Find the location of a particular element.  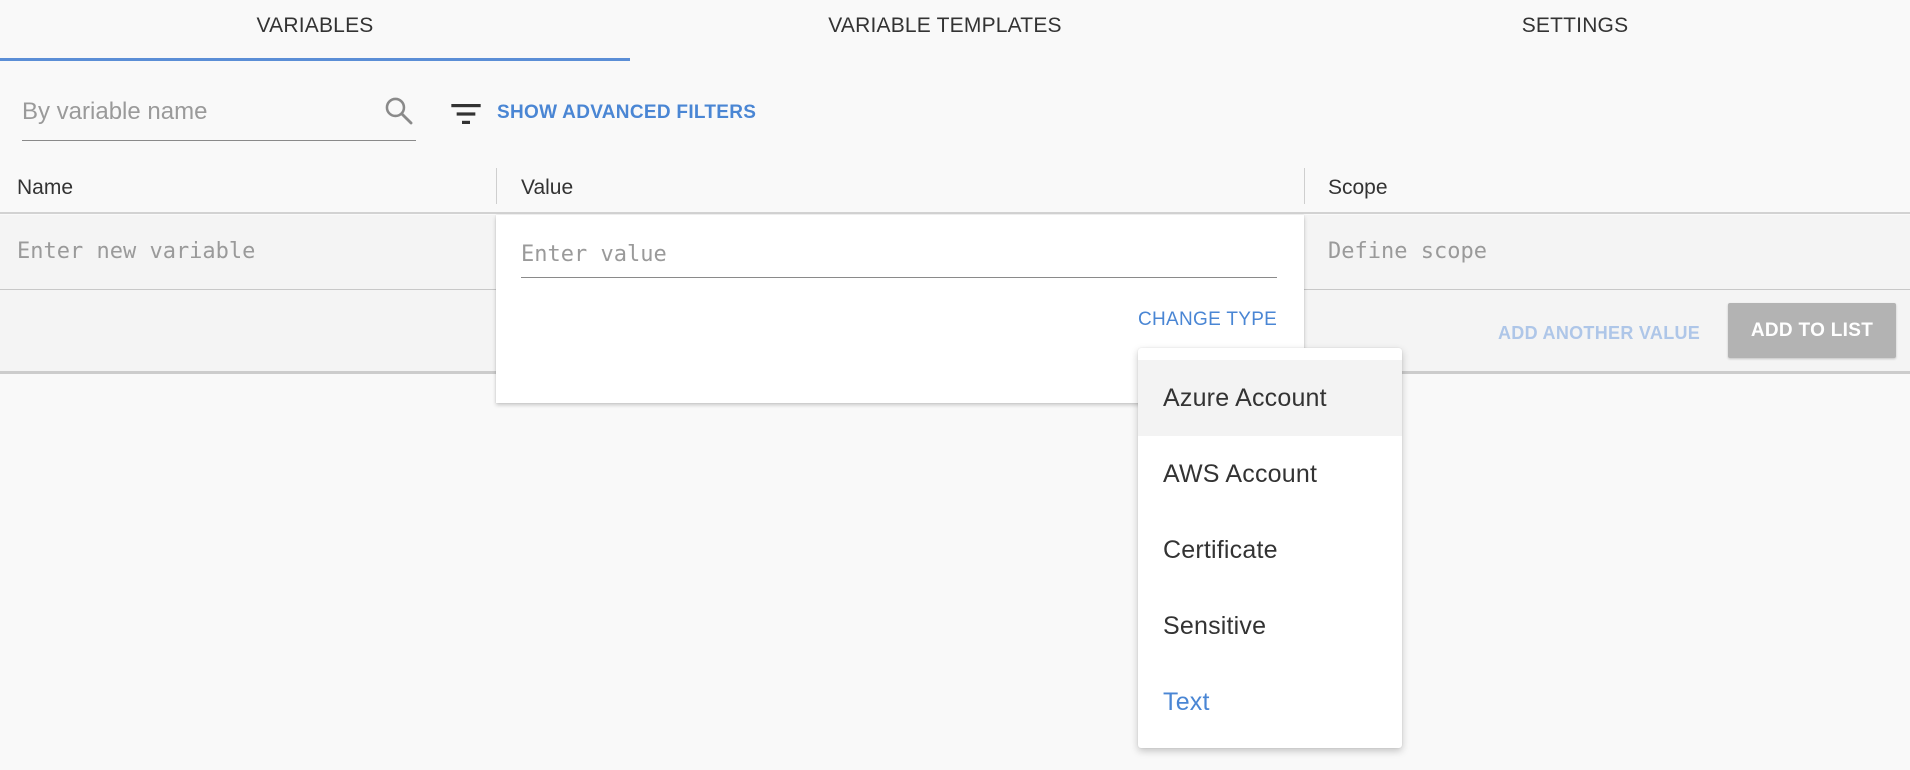

menu-item-text: Text is located at coordinates (1270, 702).